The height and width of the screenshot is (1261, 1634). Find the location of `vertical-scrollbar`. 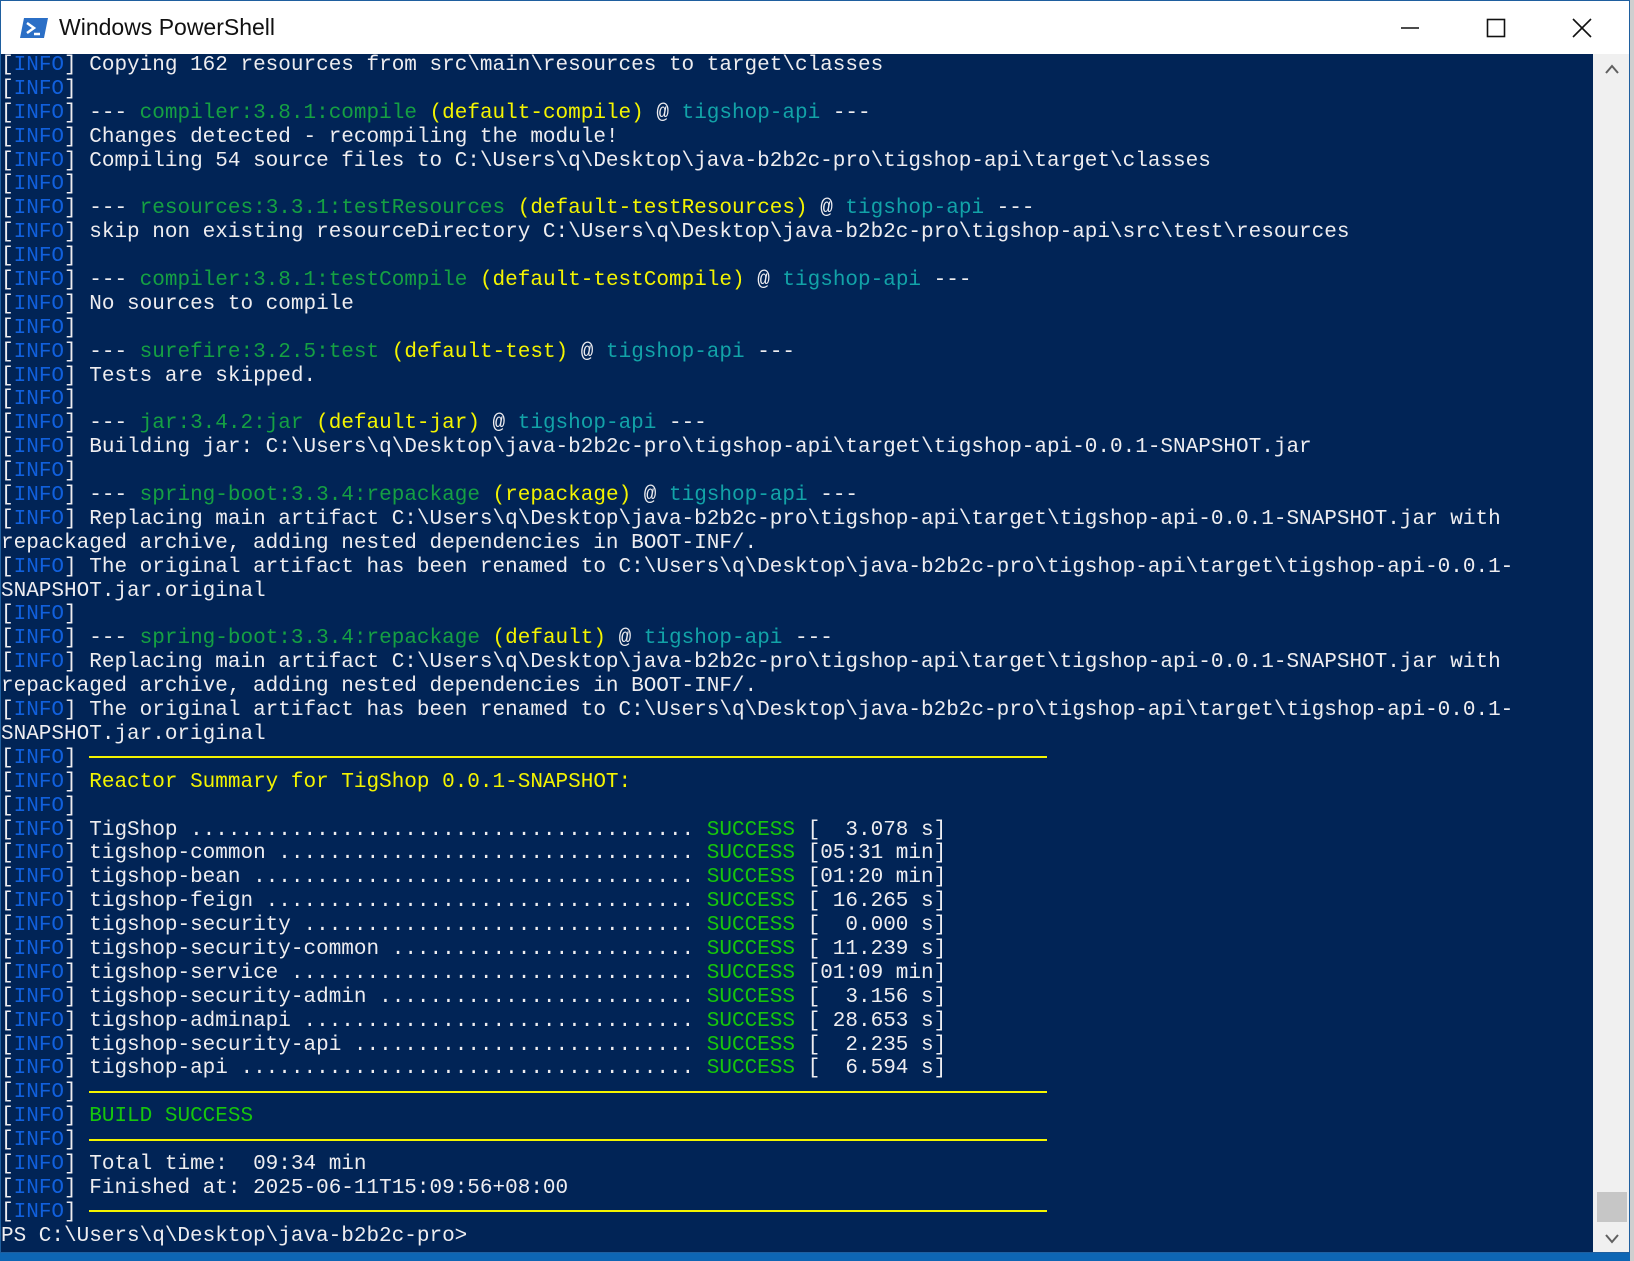

vertical-scrollbar is located at coordinates (1611, 653).